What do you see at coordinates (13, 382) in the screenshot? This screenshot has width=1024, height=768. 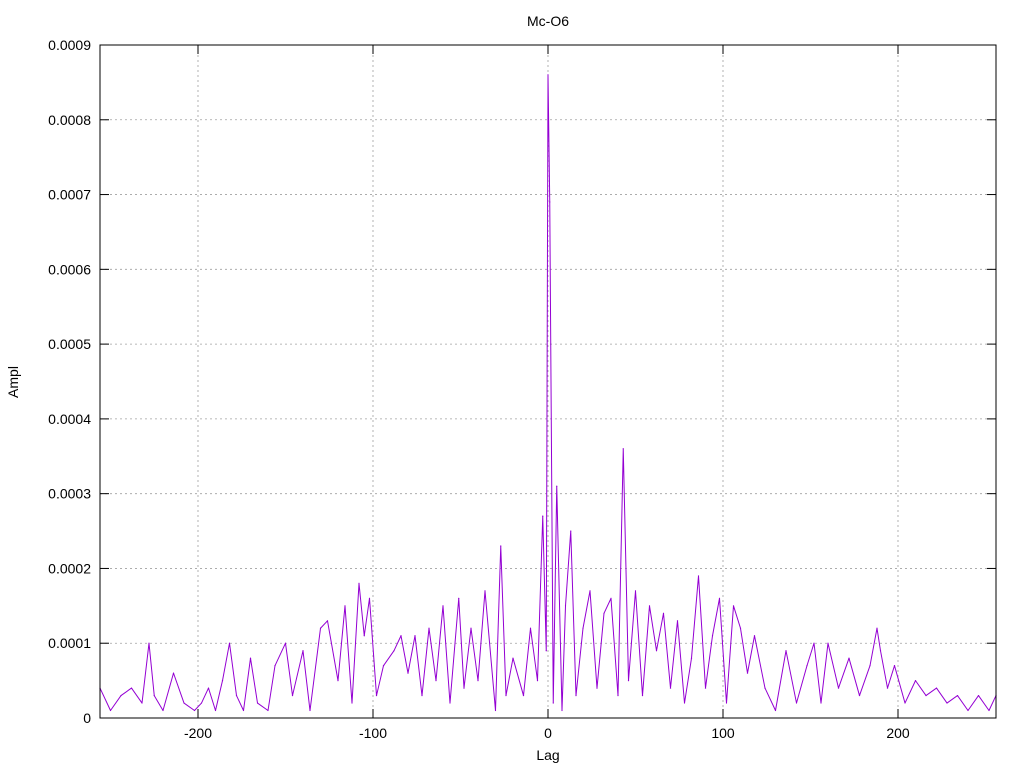 I see `y-axis-label: Ampl` at bounding box center [13, 382].